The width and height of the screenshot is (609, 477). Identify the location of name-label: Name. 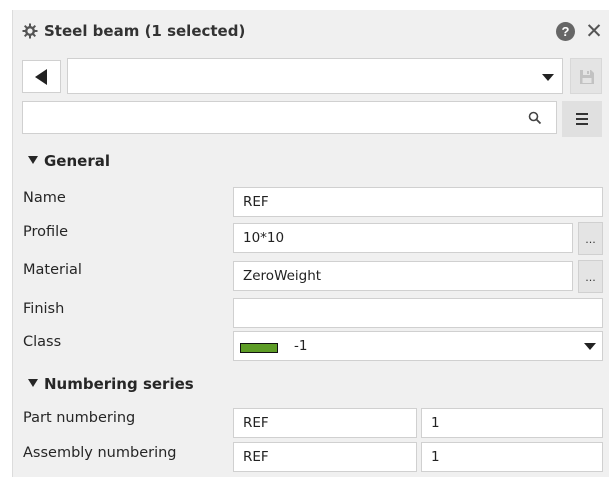
(44, 198).